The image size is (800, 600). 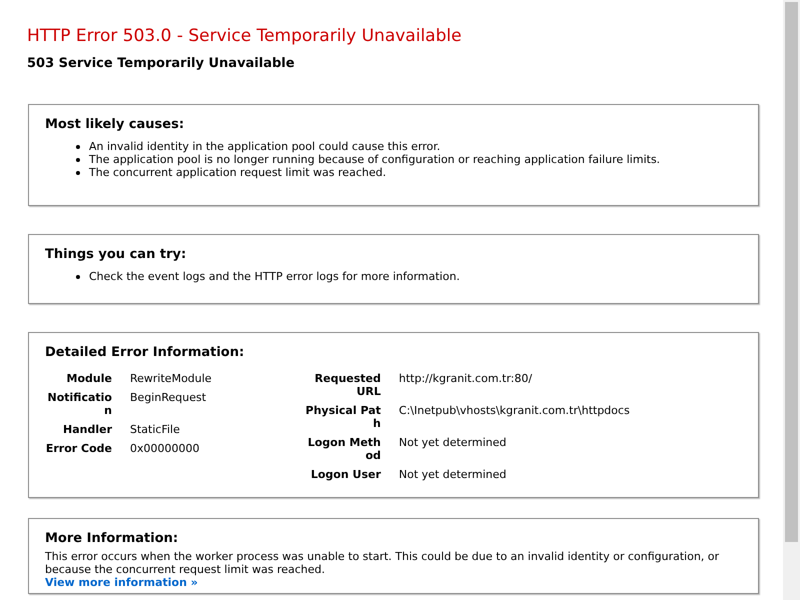 What do you see at coordinates (514, 411) in the screenshot?
I see `field-value: C:\Inetpub\vhosts\kgranit.com.tr\httpdocs` at bounding box center [514, 411].